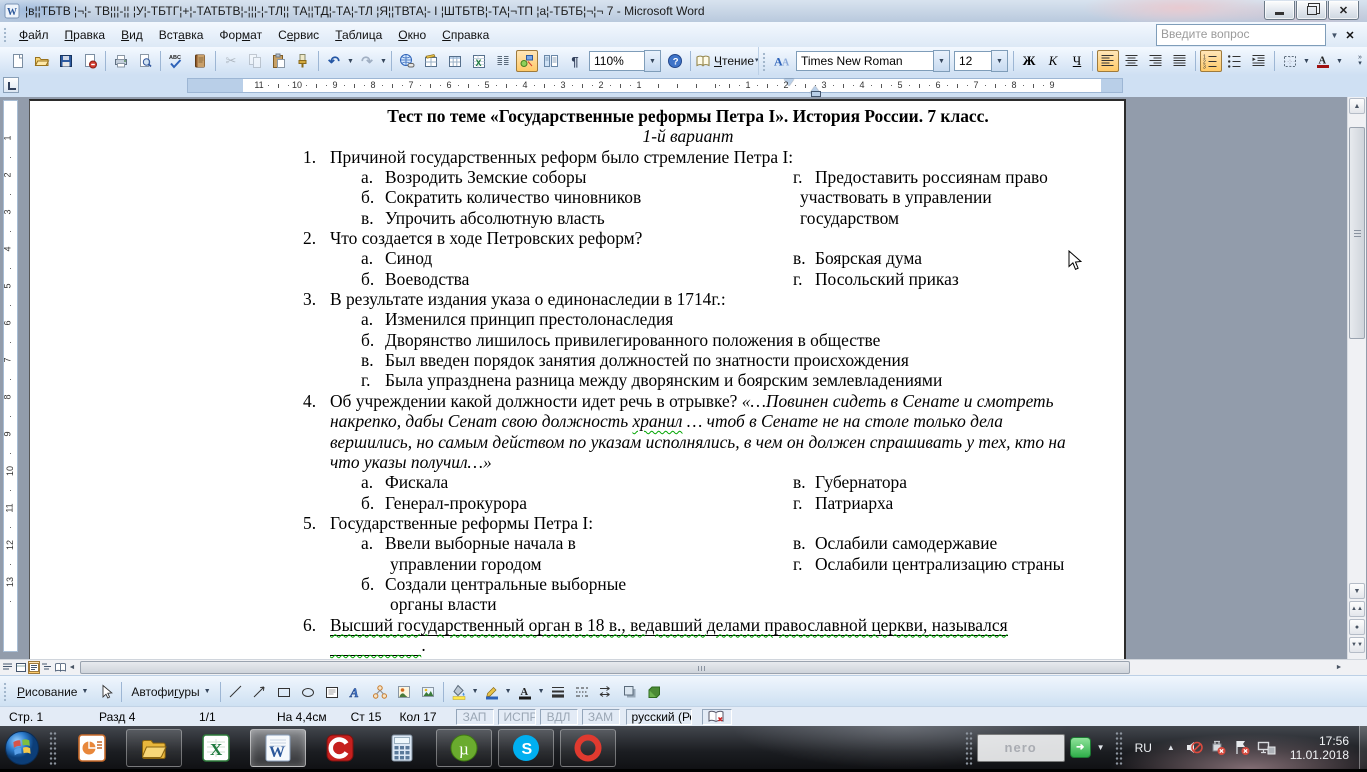  What do you see at coordinates (1357, 609) in the screenshot?
I see `previous-page-button: ▲▲` at bounding box center [1357, 609].